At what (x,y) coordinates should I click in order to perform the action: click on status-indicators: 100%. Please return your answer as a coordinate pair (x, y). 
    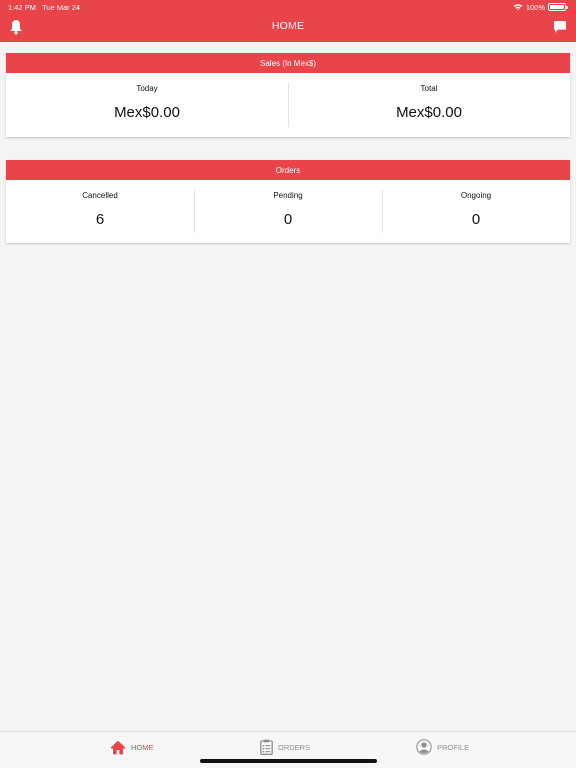
    Looking at the image, I should click on (540, 7).